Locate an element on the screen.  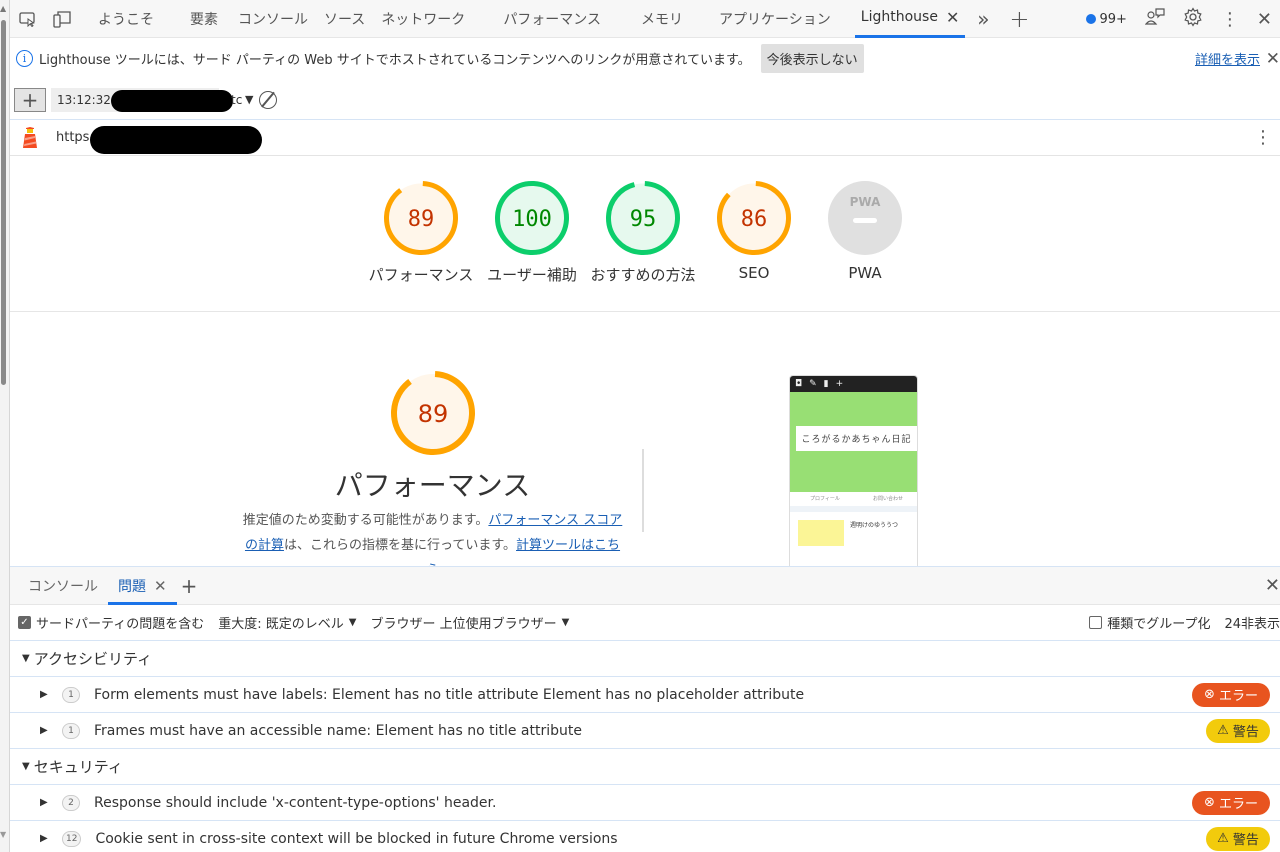
include-third-party-checkbox: ✓ サードパーティの問題を含む is located at coordinates (111, 622).